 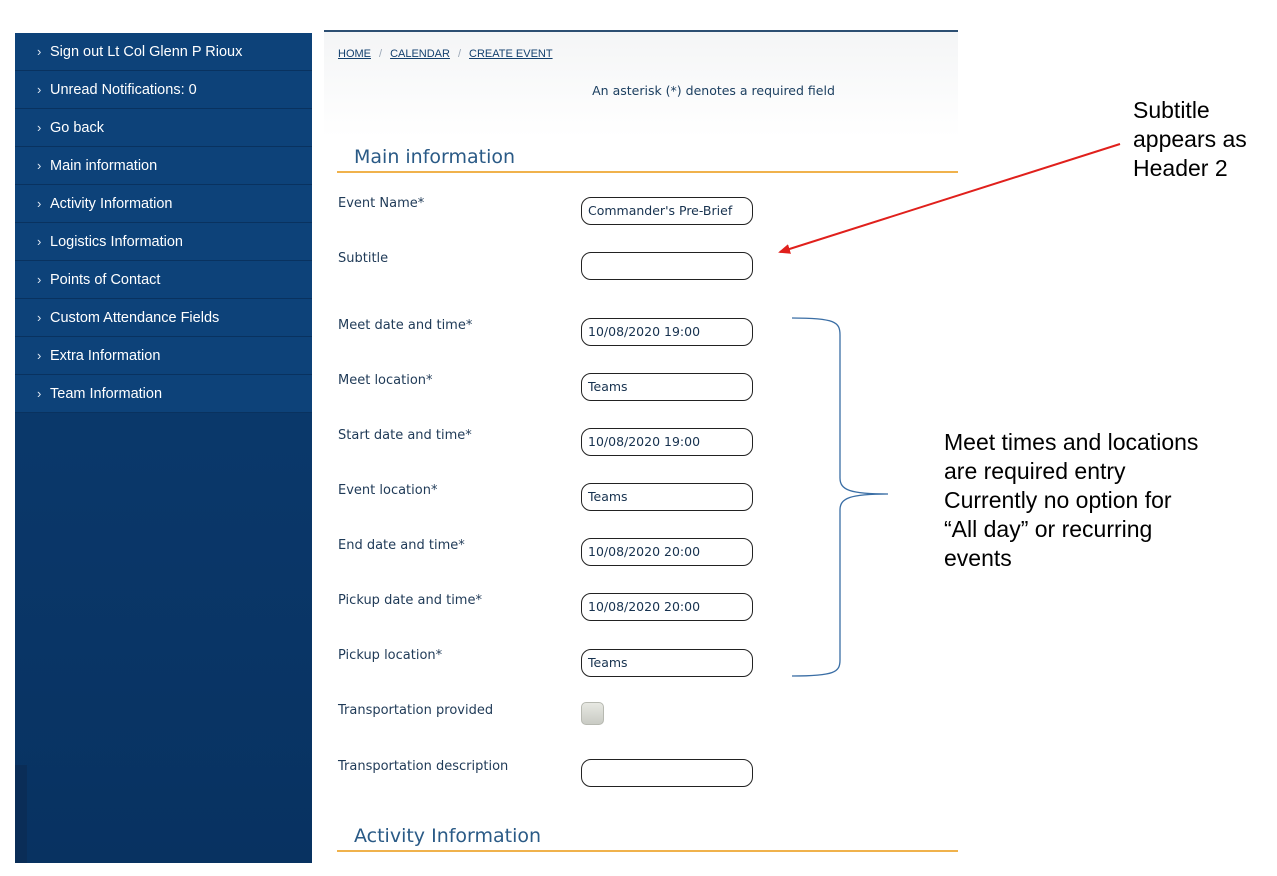 What do you see at coordinates (1035, 471) in the screenshot?
I see `annotation-line: are required entry` at bounding box center [1035, 471].